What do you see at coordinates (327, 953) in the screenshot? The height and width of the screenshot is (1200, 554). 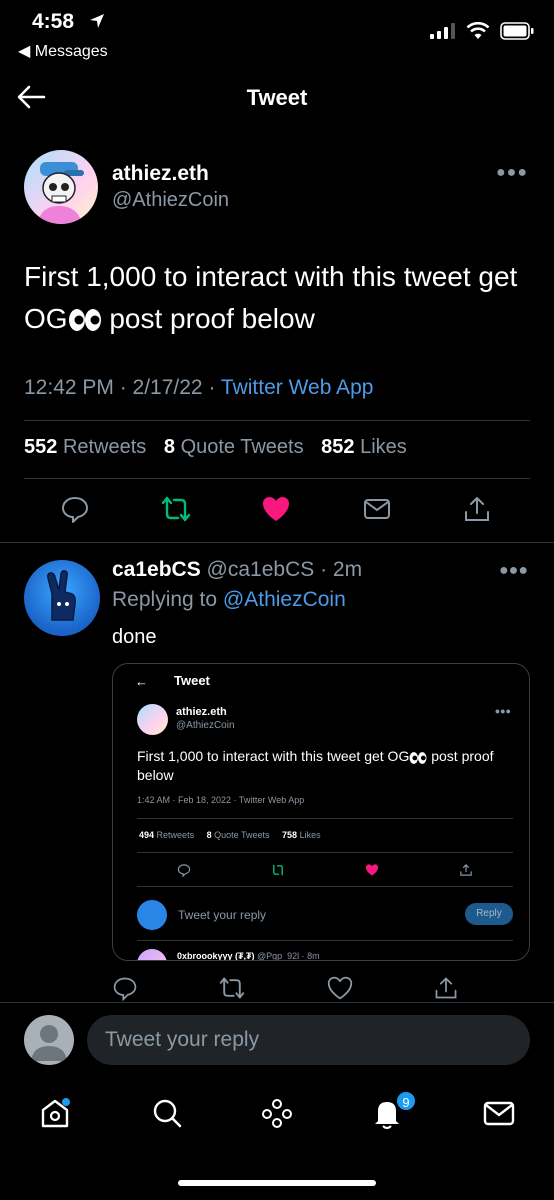 I see `embed-next-tweet: 0xbroookyyy (₮,₮) @Pgp_92l · 8m` at bounding box center [327, 953].